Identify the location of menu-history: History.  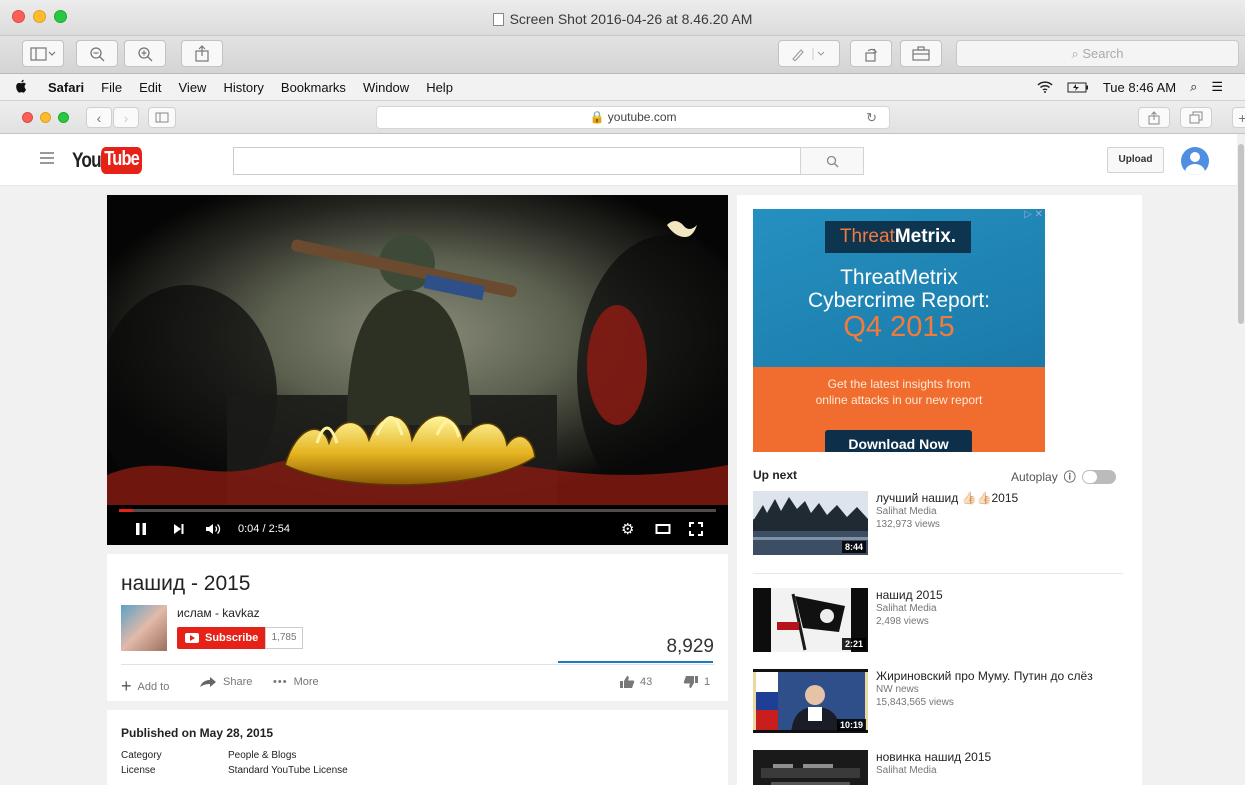
(243, 87).